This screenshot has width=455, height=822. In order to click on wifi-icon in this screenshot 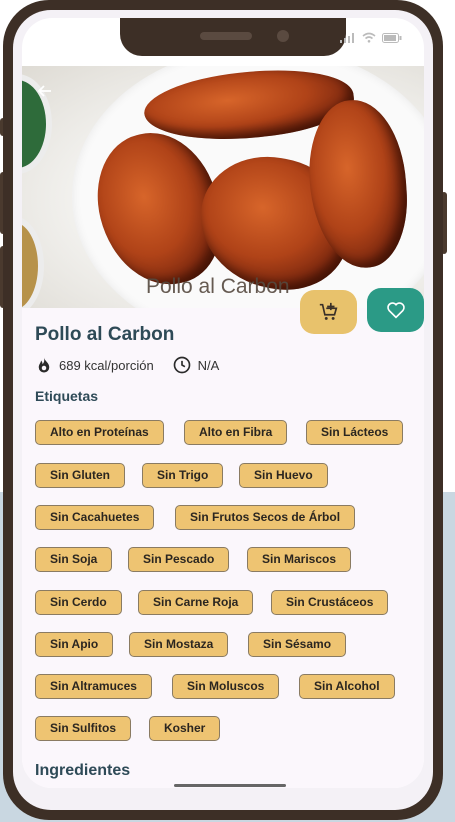, I will do `click(369, 37)`.